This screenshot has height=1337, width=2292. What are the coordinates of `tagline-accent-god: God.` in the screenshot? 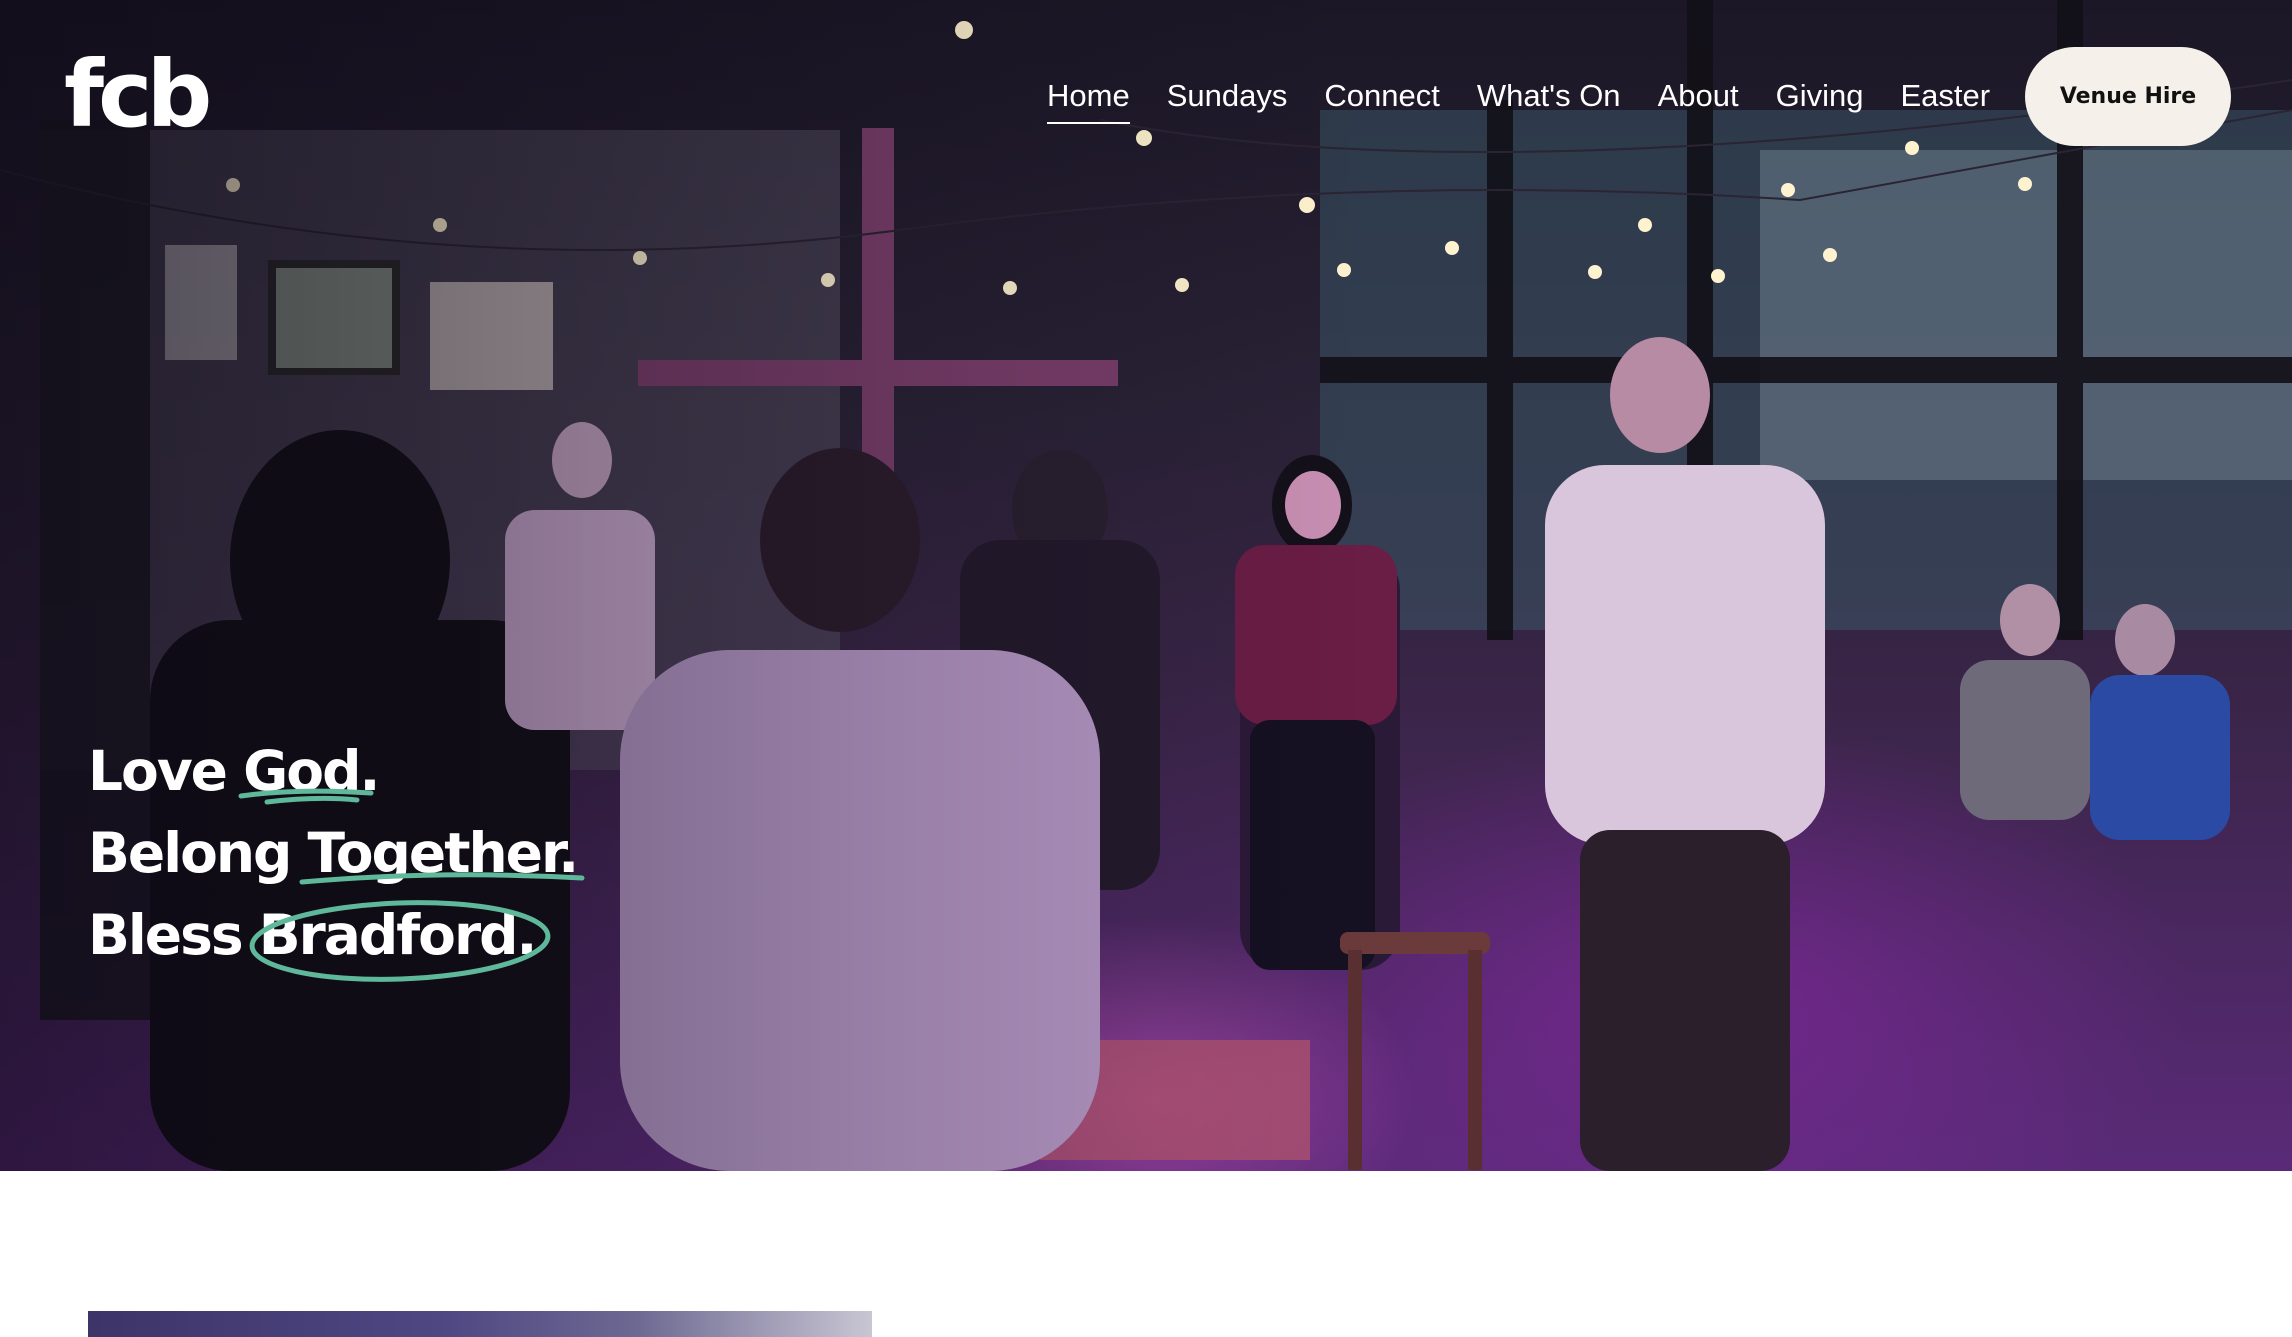 It's located at (309, 771).